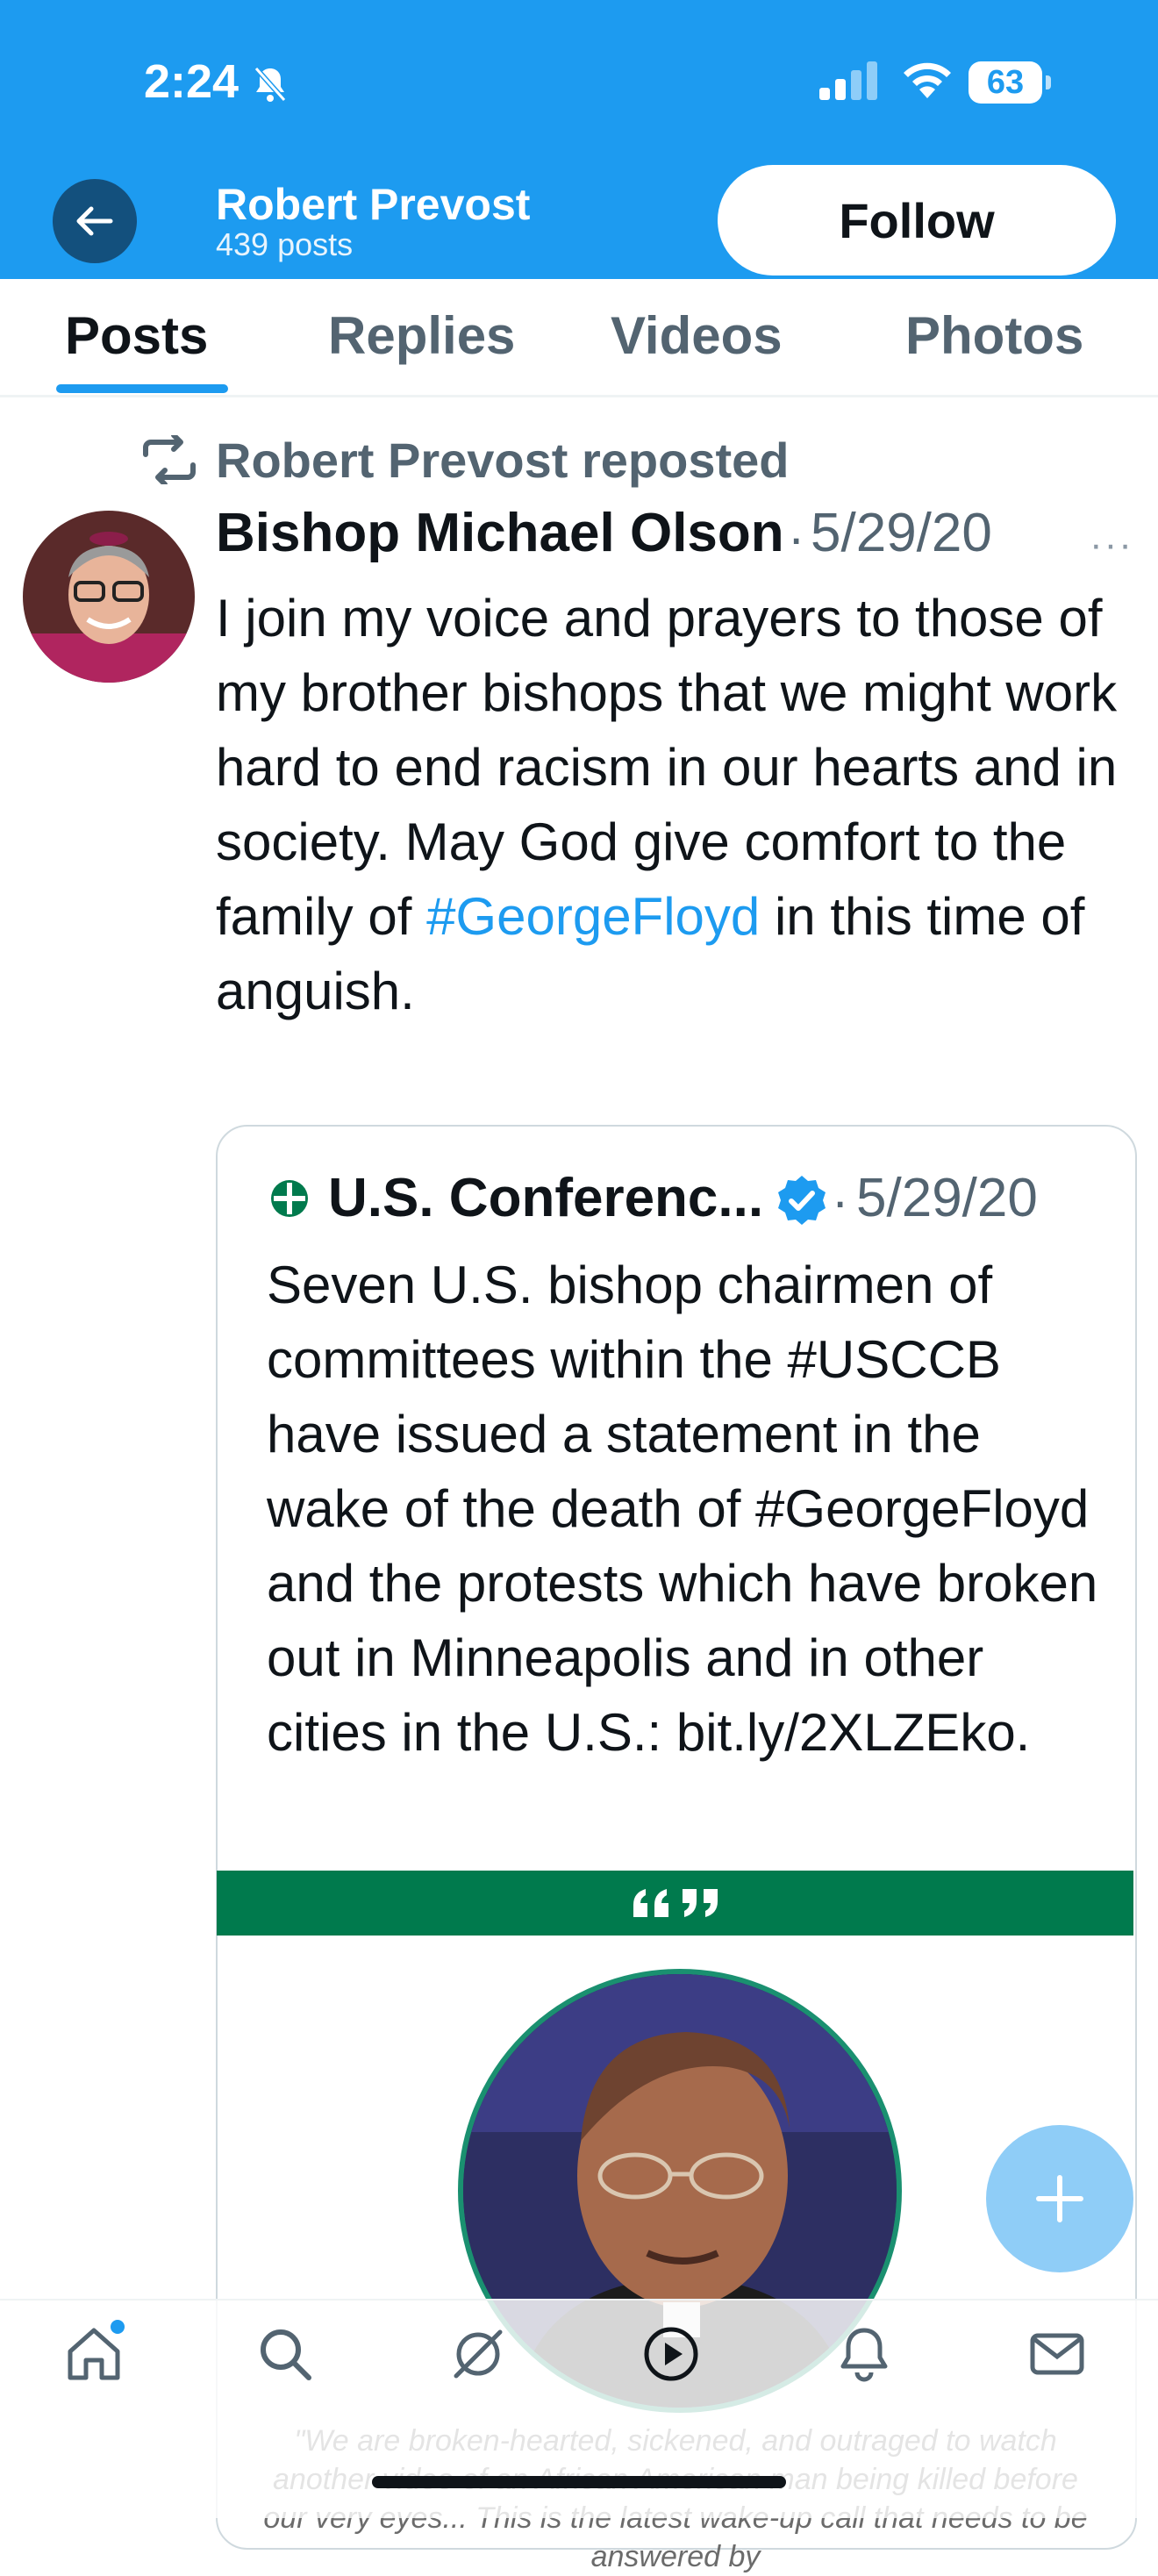 The height and width of the screenshot is (2576, 1158). I want to click on repost-icon, so click(169, 461).